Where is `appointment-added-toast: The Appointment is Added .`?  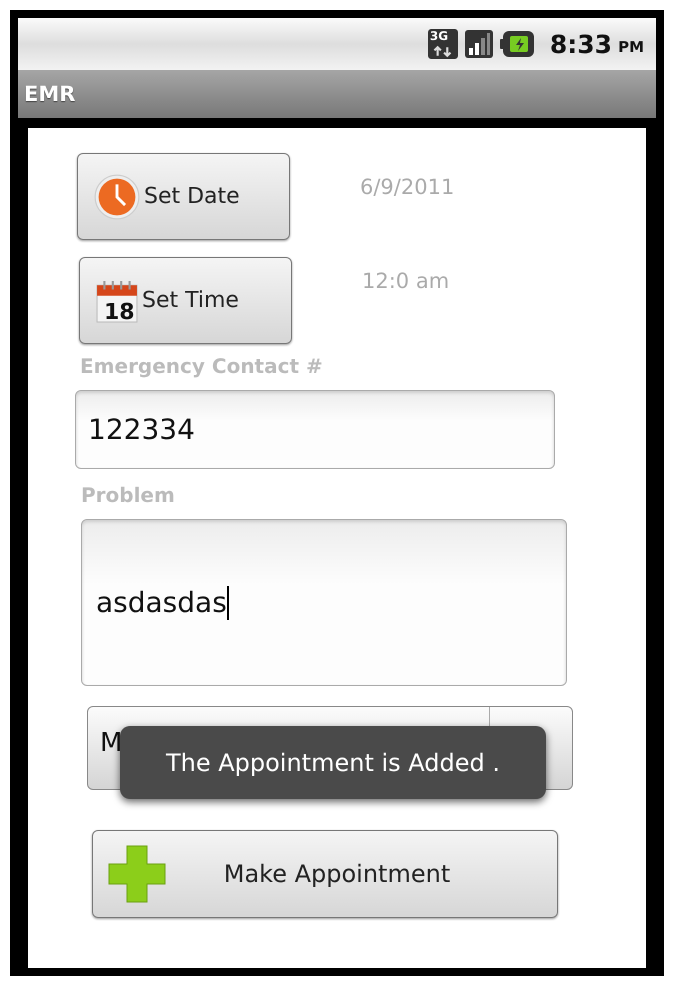
appointment-added-toast: The Appointment is Added . is located at coordinates (333, 762).